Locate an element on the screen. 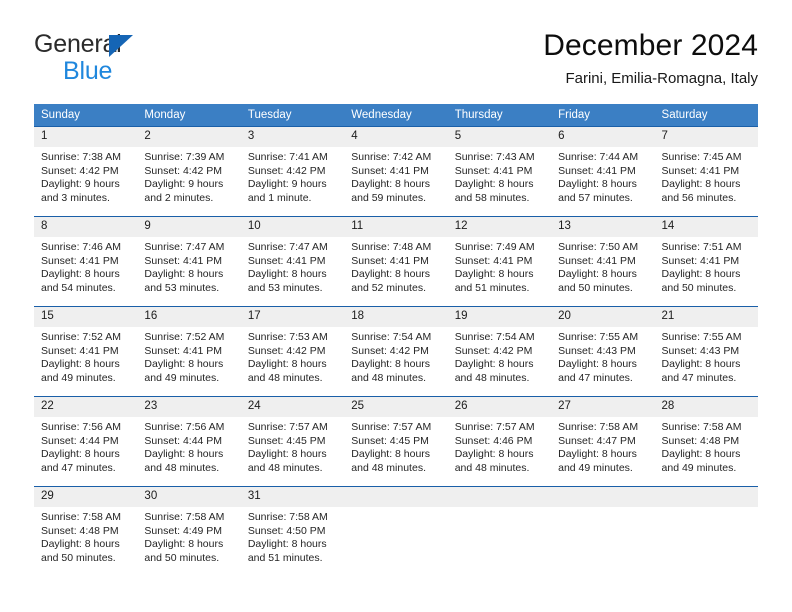 The height and width of the screenshot is (612, 792). sunrise-text: Sunrise: 7:47 AM is located at coordinates (287, 247).